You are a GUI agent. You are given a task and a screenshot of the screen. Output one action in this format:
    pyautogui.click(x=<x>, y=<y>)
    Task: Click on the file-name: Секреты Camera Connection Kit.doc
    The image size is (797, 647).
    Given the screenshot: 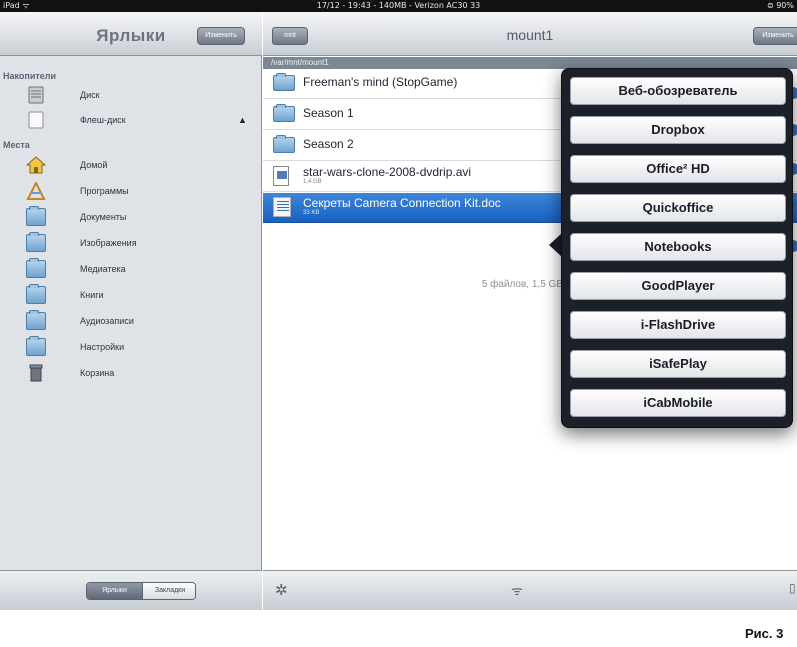 What is the action you would take?
    pyautogui.click(x=402, y=203)
    